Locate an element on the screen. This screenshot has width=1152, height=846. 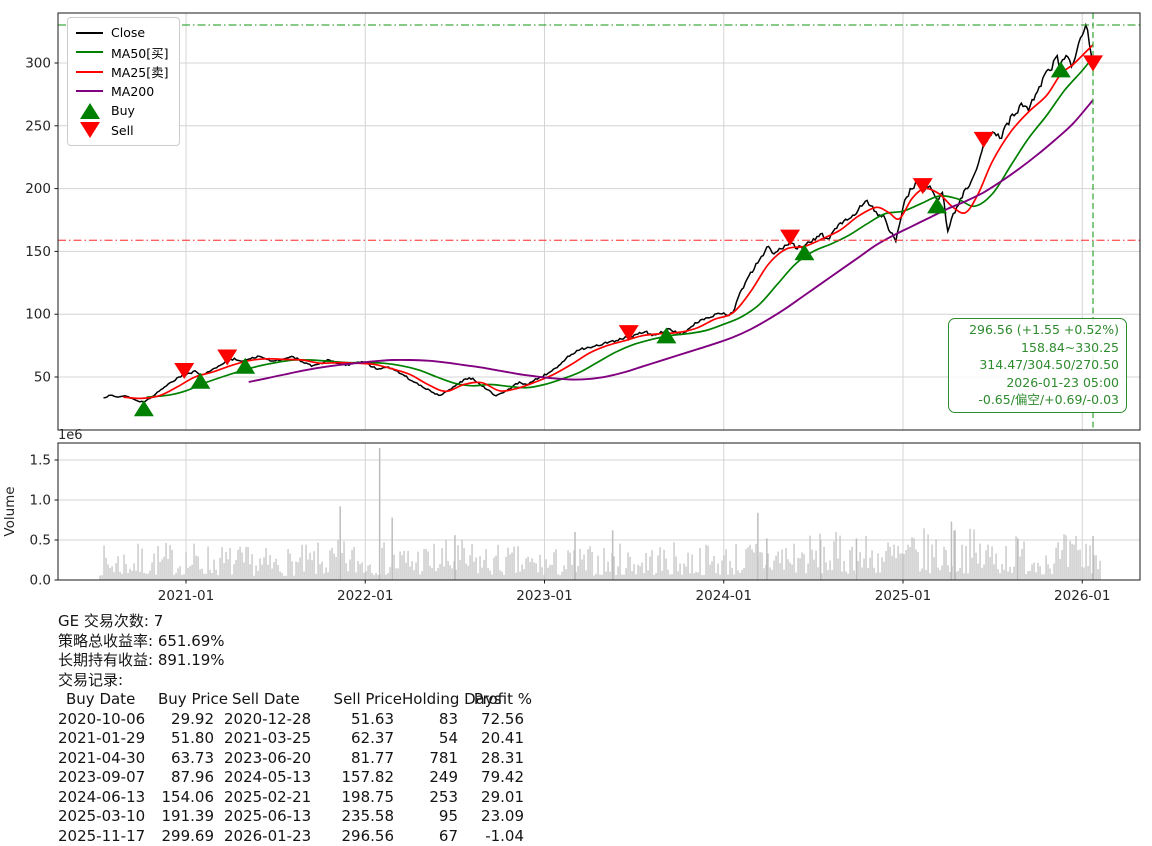
price-y-tick-label: 100 is located at coordinates (38, 315).